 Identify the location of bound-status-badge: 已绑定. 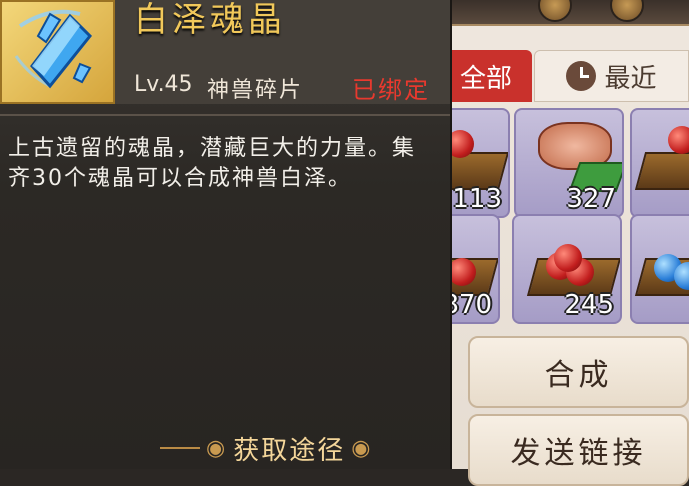
(391, 90).